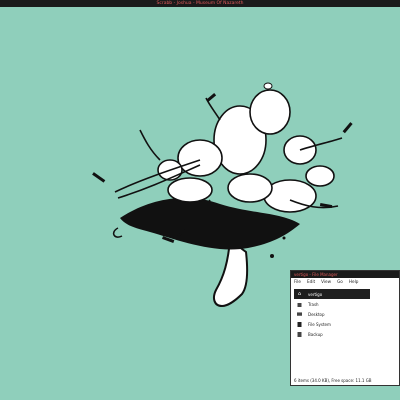 The height and width of the screenshot is (400, 400). I want to click on wallpaper-trunk, so click(231, 273).